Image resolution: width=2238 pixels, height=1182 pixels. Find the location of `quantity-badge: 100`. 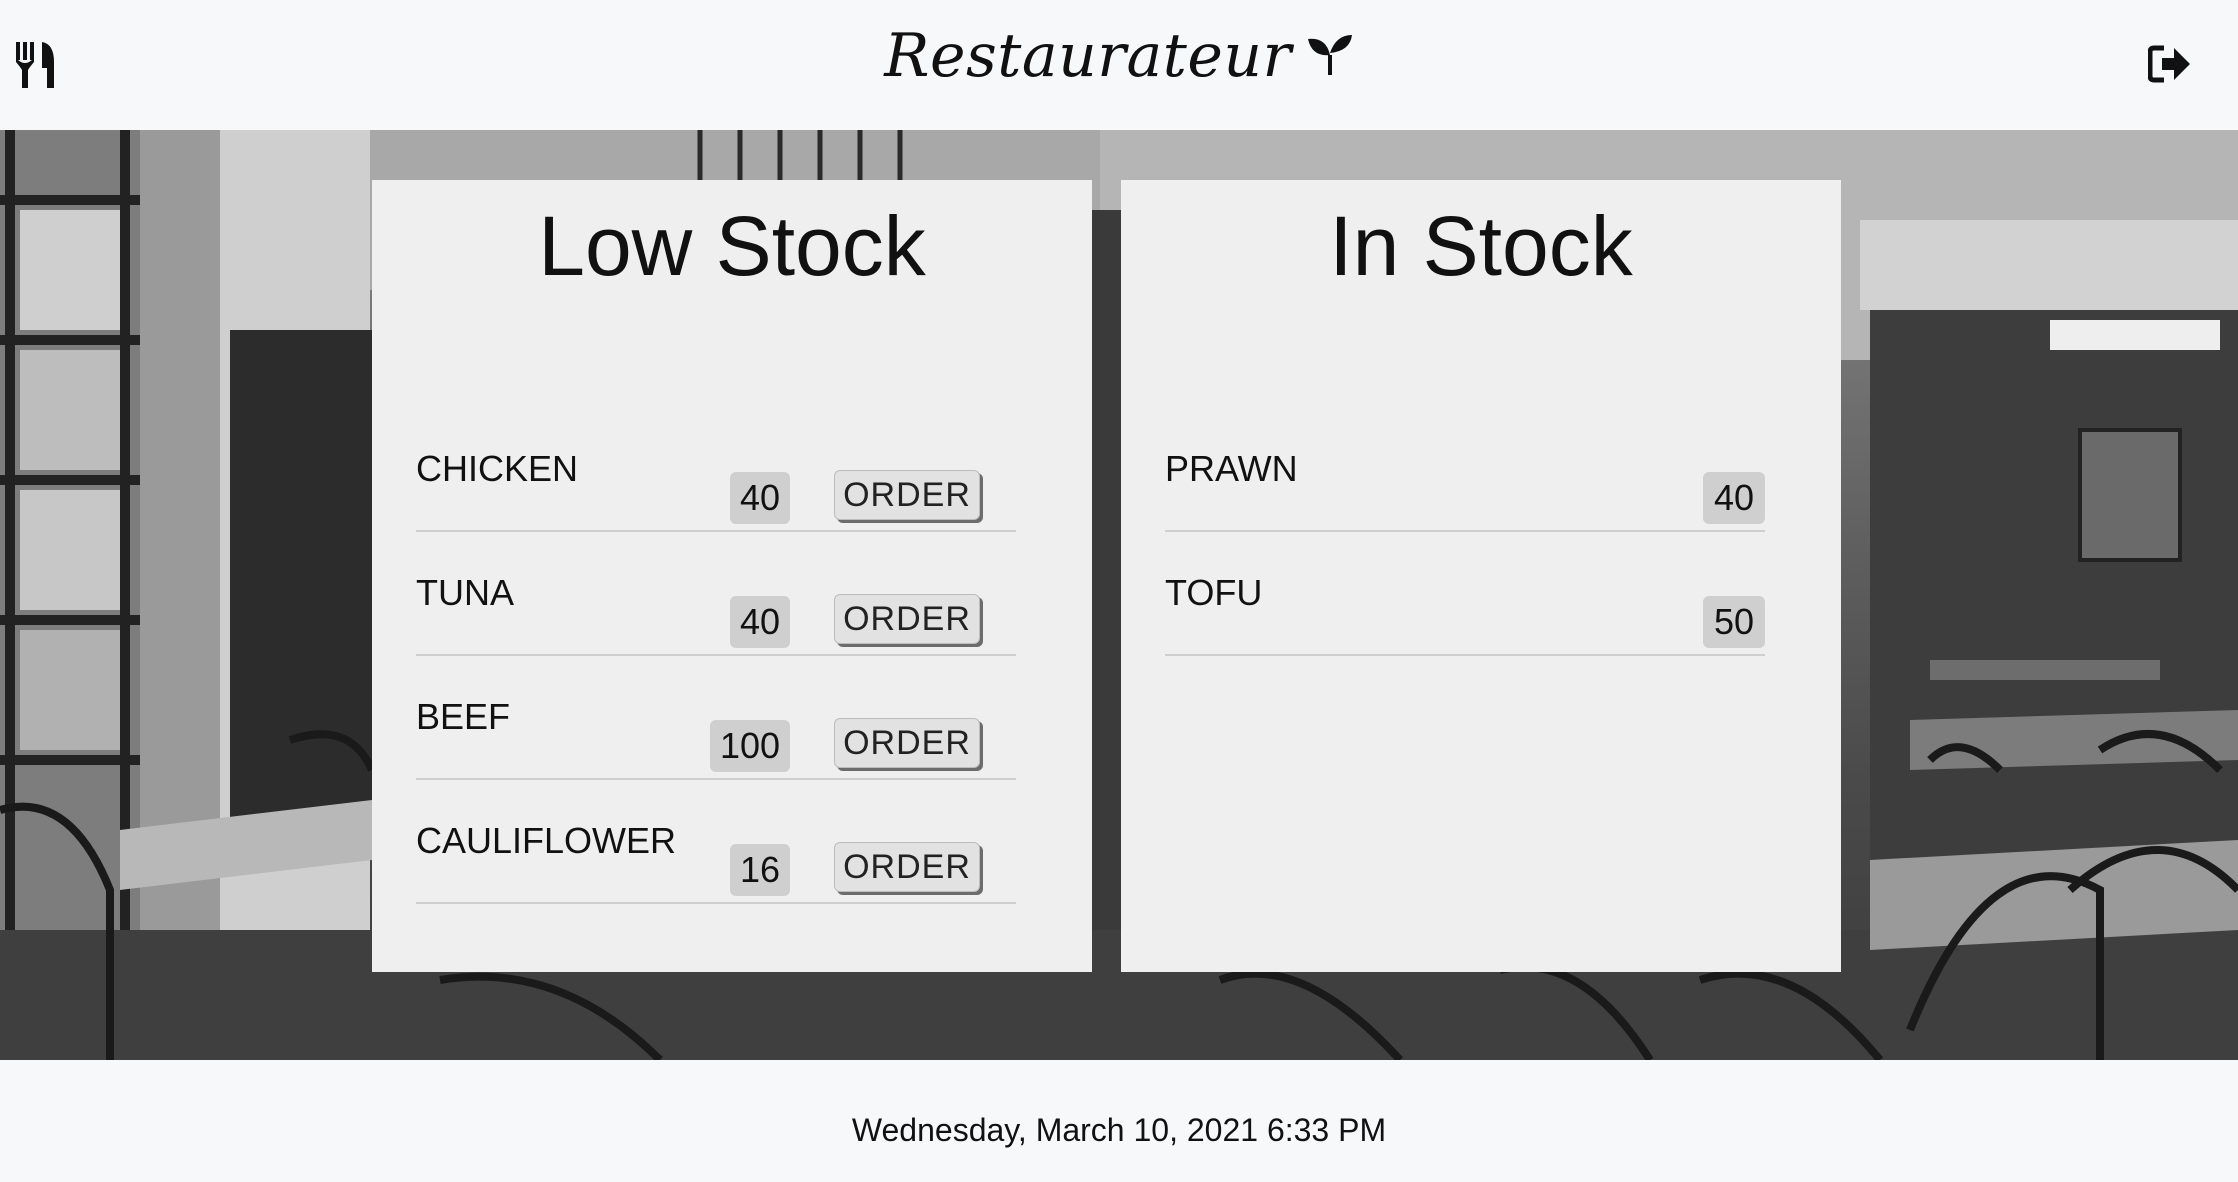

quantity-badge: 100 is located at coordinates (750, 746).